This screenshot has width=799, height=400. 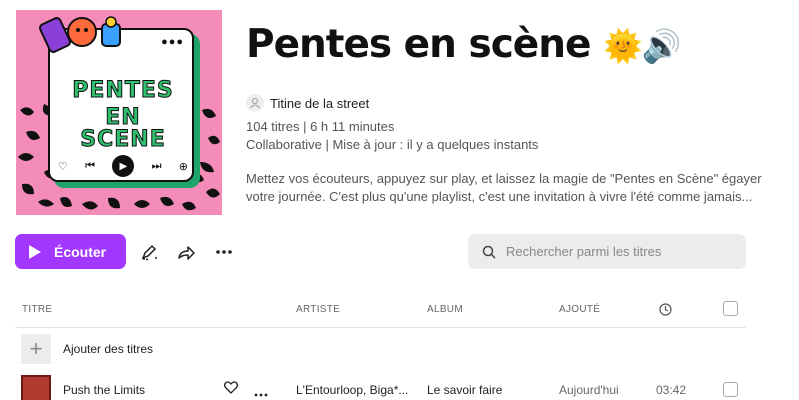 I want to click on play-button: Écouter, so click(x=70, y=251).